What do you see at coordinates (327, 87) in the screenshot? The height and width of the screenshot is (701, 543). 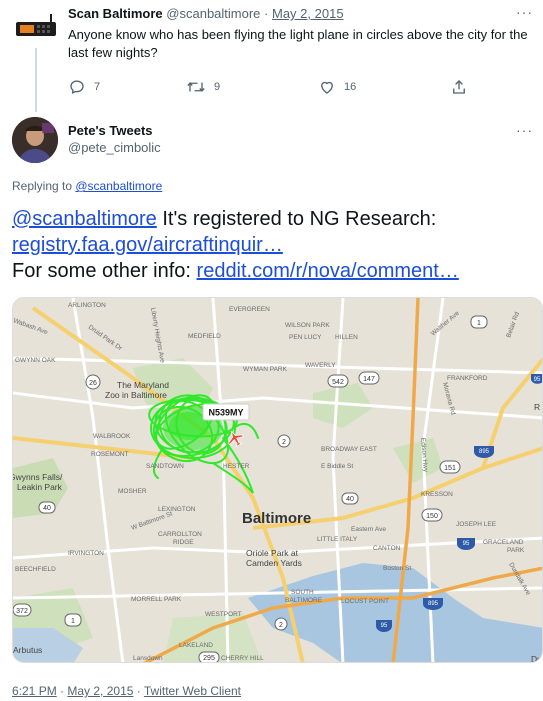 I see `like-icon` at bounding box center [327, 87].